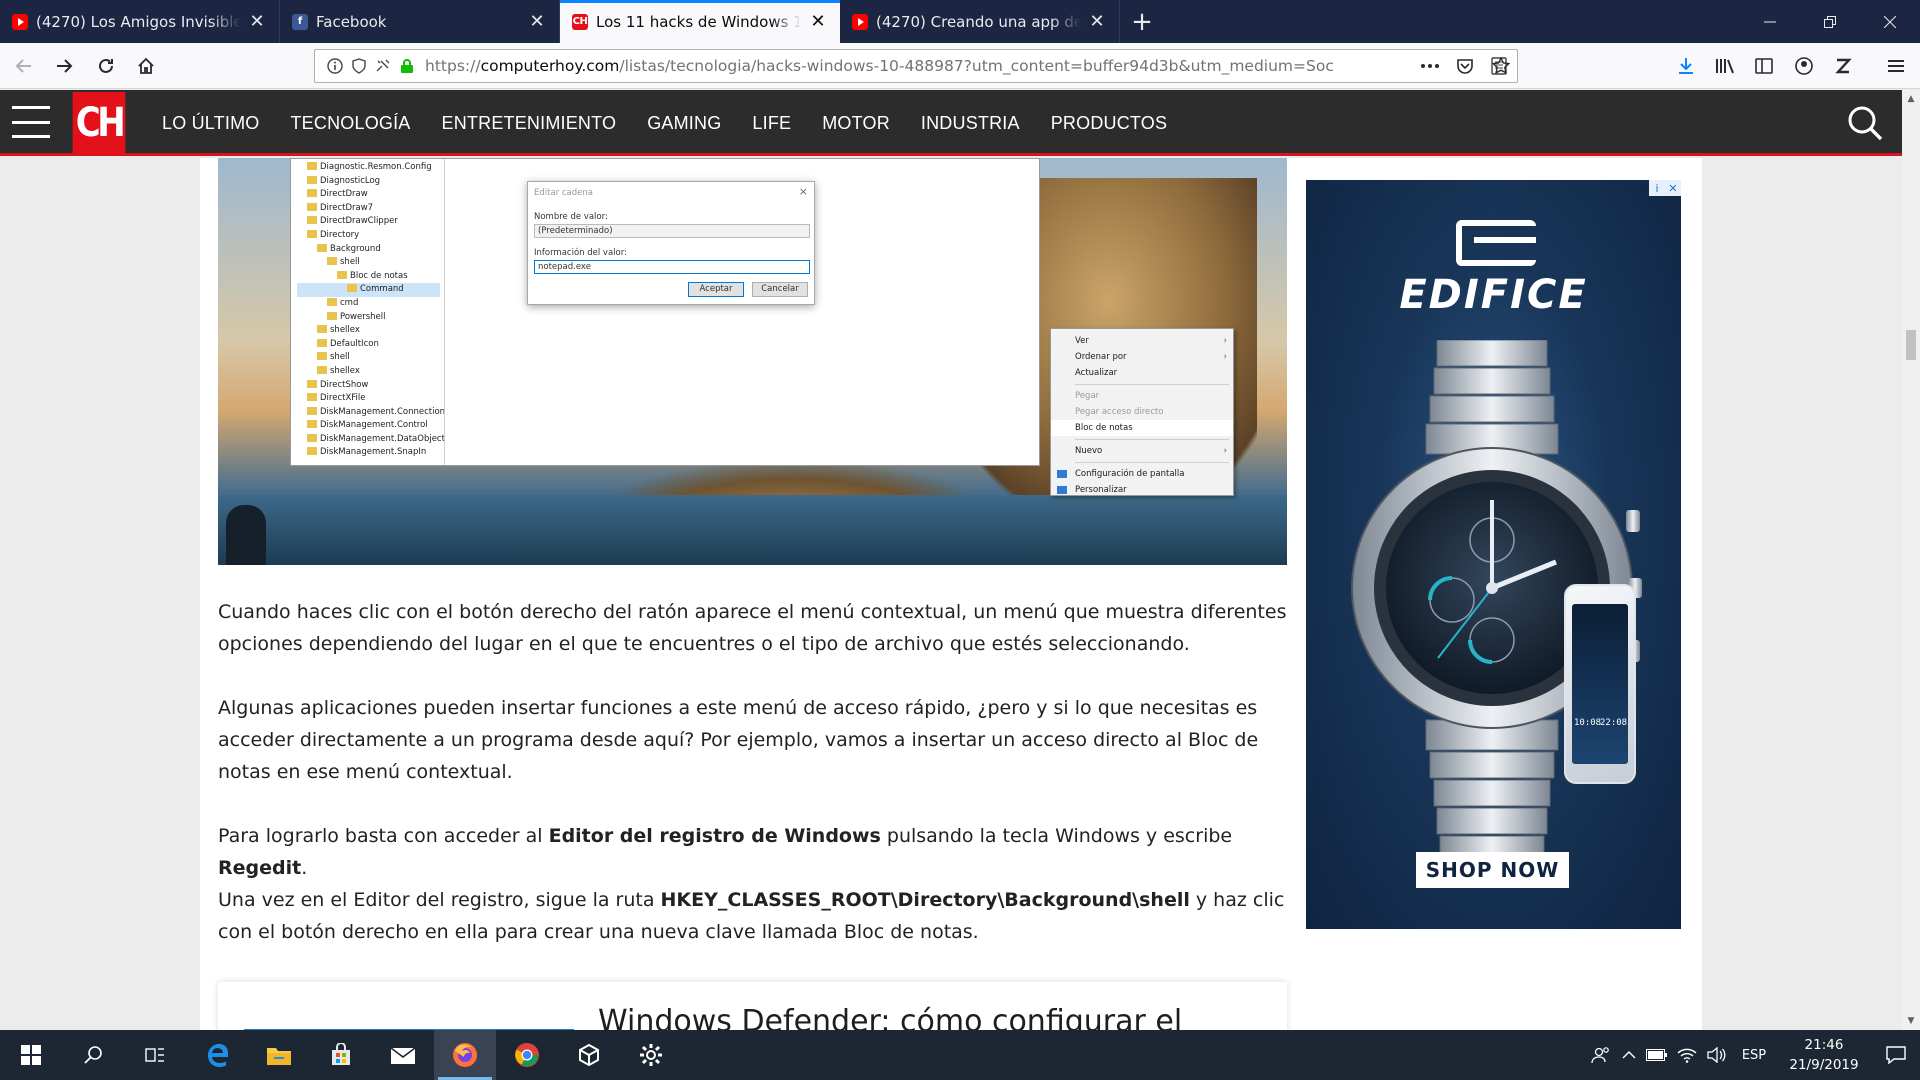  I want to click on tree-item: DirectDraw, so click(368, 195).